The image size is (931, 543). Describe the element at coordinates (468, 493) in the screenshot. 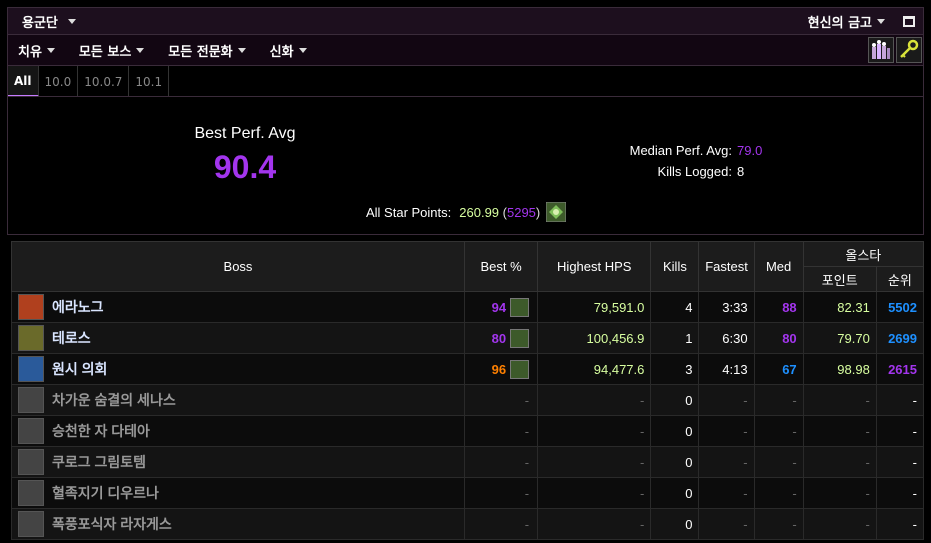

I see `table-row: 혈족지기 디우르나 - -0- - - -` at that location.